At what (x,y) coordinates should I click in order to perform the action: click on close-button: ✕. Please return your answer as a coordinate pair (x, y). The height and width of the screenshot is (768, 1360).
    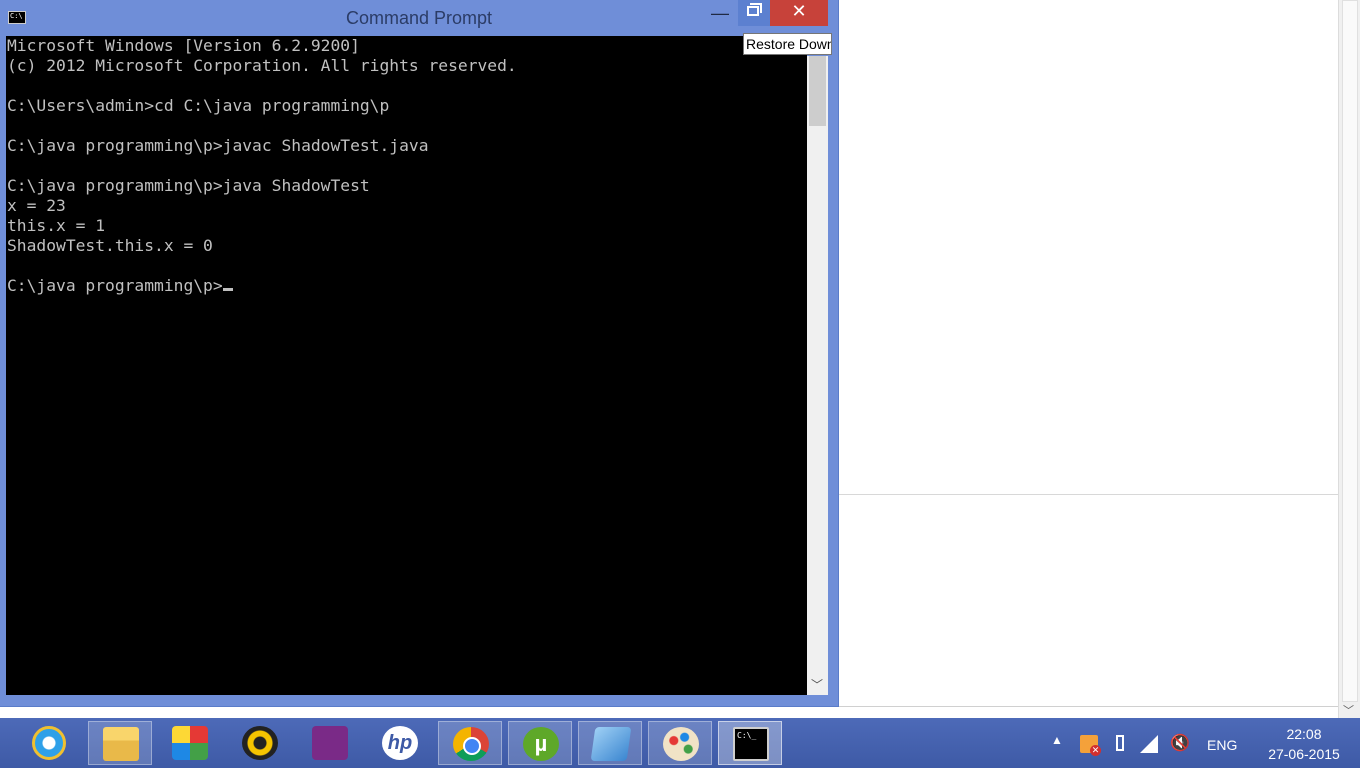
    Looking at the image, I should click on (799, 13).